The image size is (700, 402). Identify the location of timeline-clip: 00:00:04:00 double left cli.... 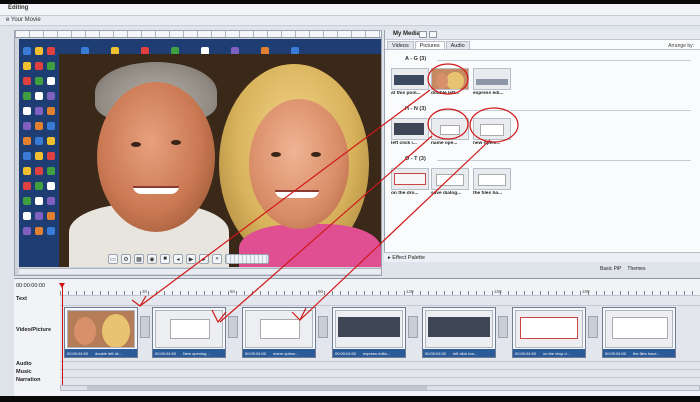
(101, 332).